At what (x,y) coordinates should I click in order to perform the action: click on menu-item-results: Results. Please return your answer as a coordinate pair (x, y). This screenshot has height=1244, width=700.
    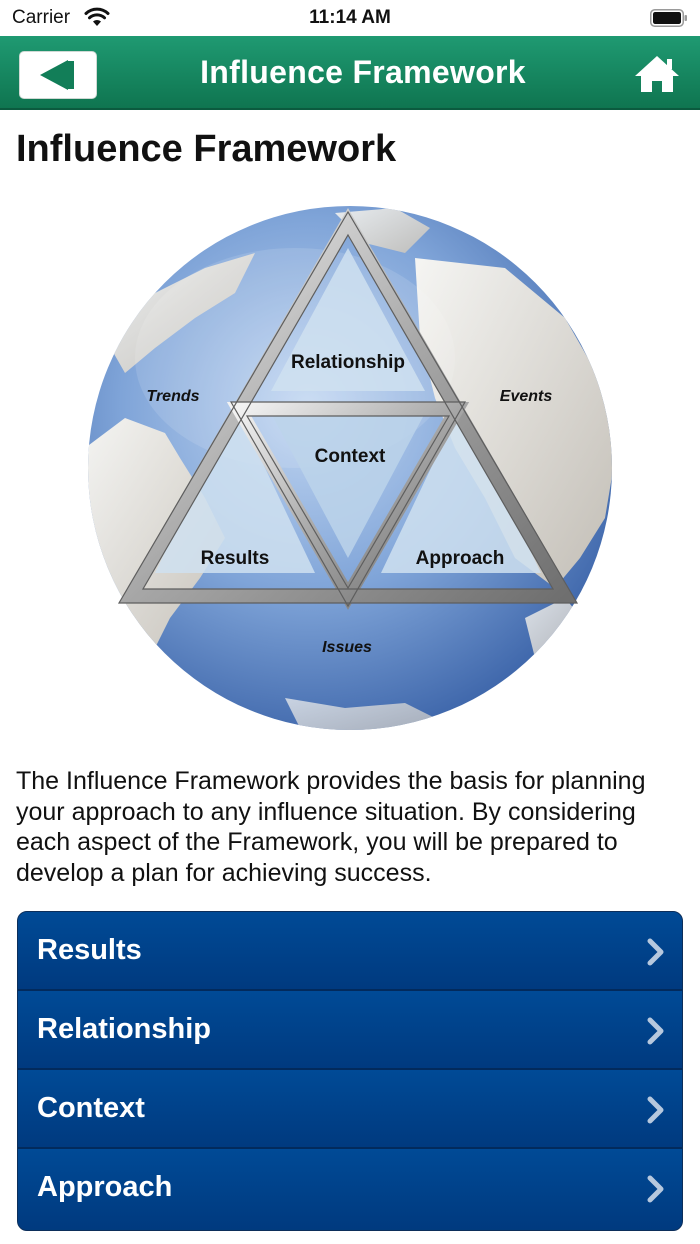
    Looking at the image, I should click on (350, 951).